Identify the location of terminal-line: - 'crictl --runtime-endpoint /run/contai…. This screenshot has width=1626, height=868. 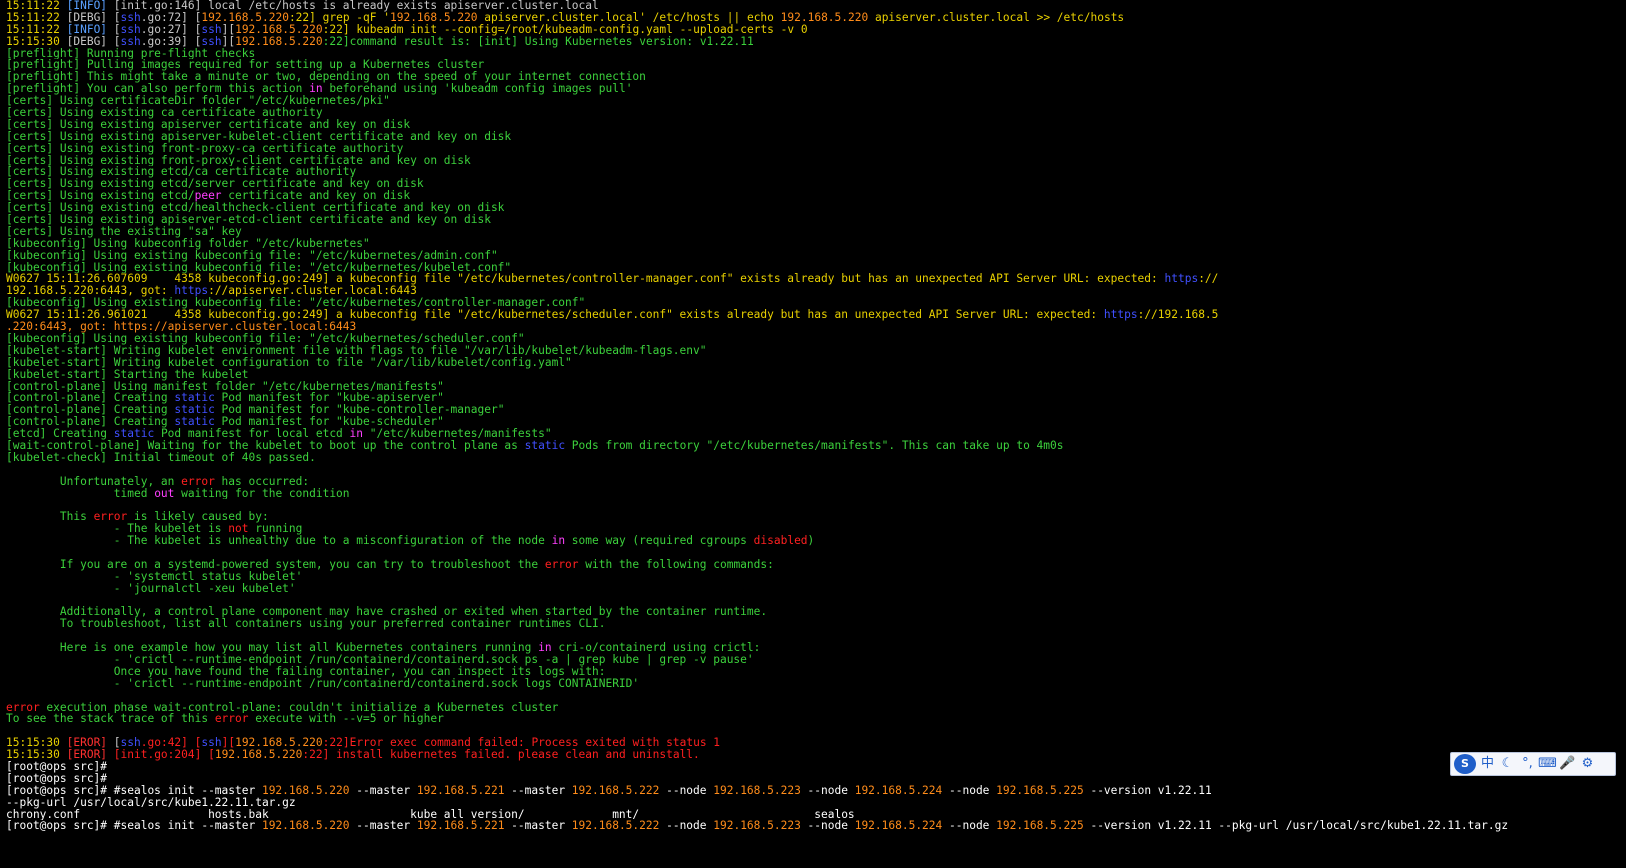
(816, 660).